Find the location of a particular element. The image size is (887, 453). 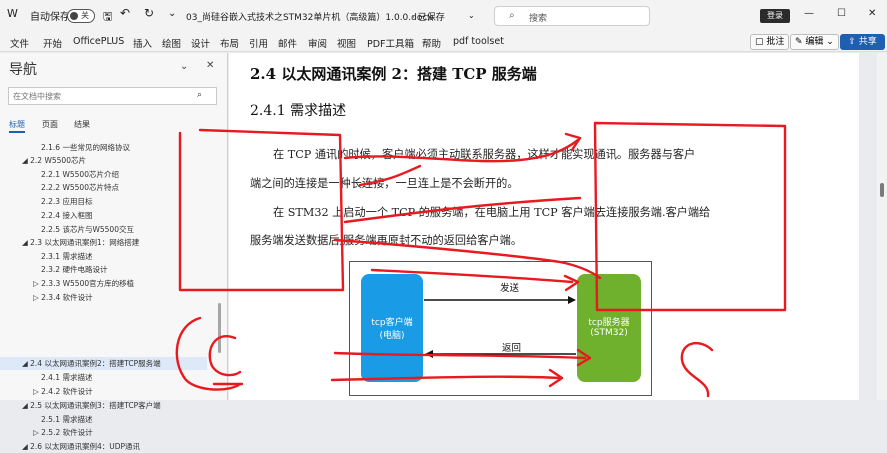

menu-layout: 布局 is located at coordinates (229, 43).